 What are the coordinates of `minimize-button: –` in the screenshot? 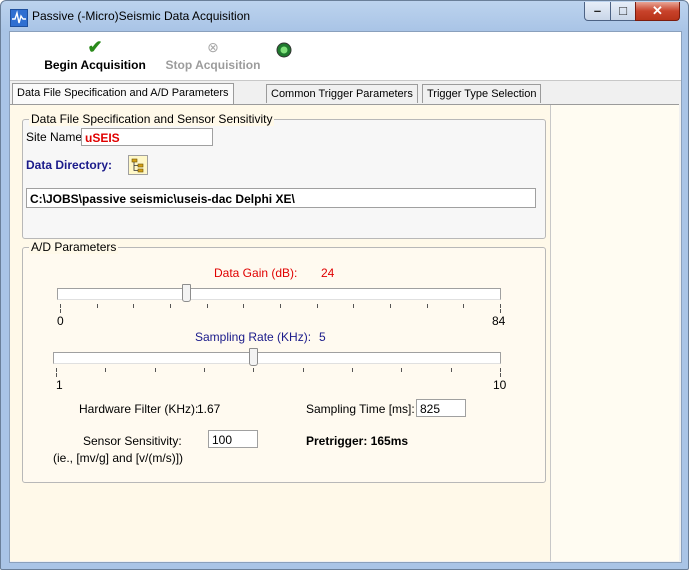 It's located at (597, 11).